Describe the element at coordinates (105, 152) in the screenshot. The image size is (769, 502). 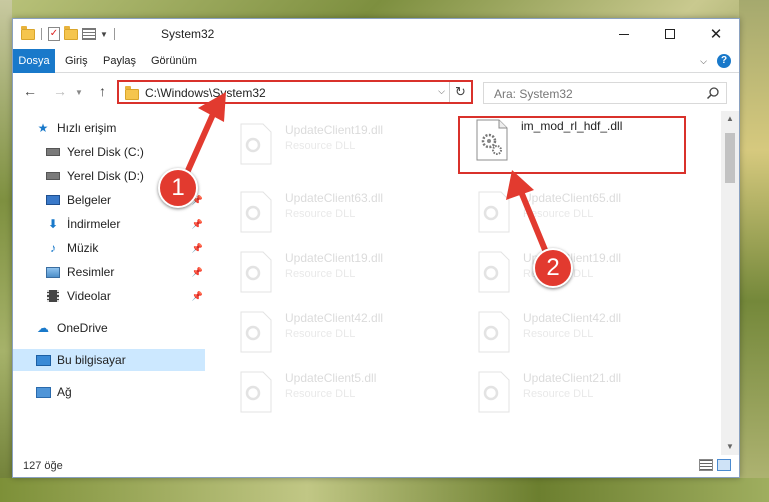
I see `sidebar-item-label: Yerel Disk (C:)` at that location.